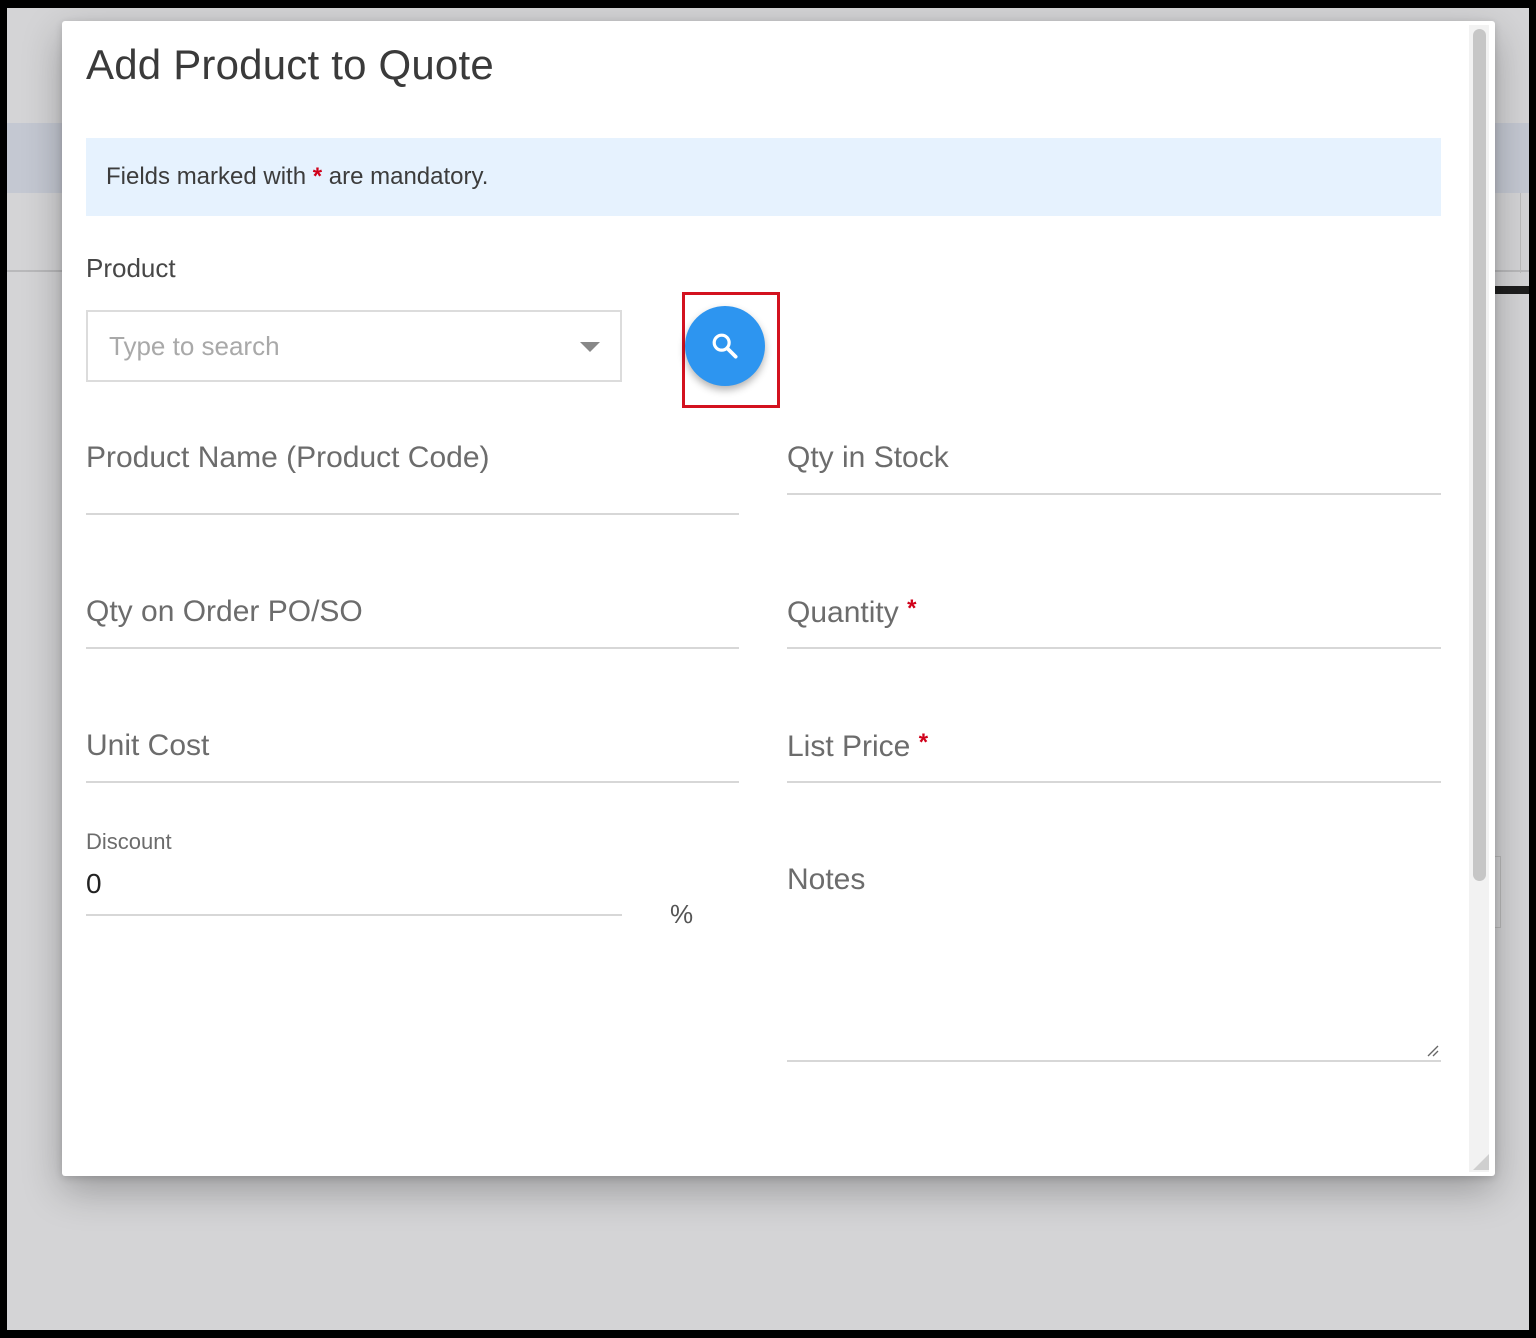 The width and height of the screenshot is (1536, 1338). Describe the element at coordinates (354, 346) in the screenshot. I see `product-search-select: Type to search` at that location.